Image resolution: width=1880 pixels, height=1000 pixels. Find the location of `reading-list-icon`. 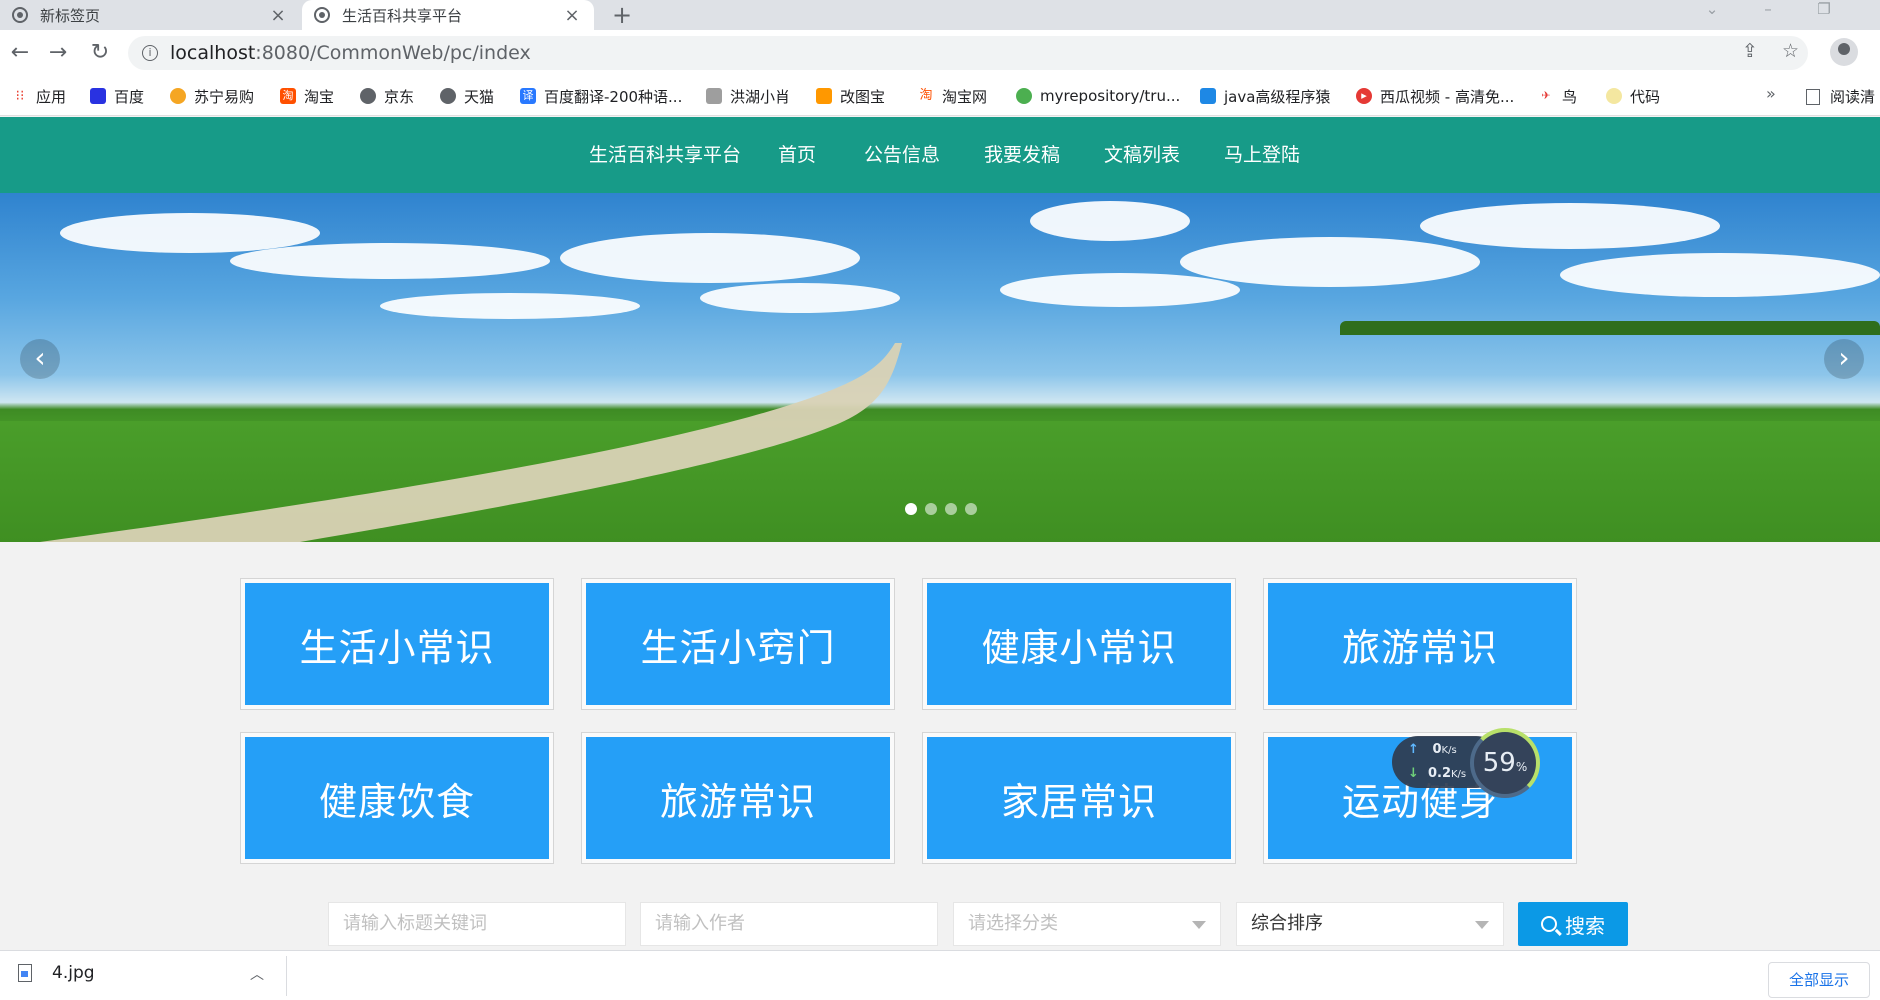

reading-list-icon is located at coordinates (1813, 96).